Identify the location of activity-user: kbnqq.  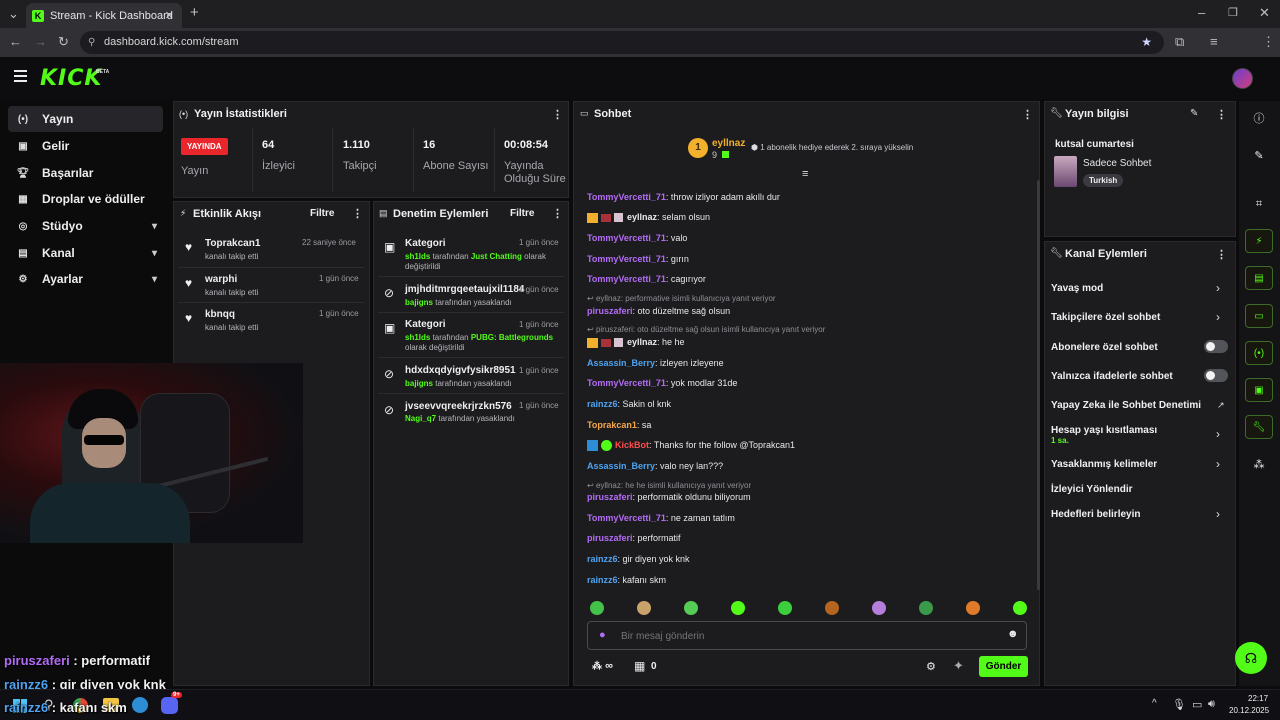
(220, 314).